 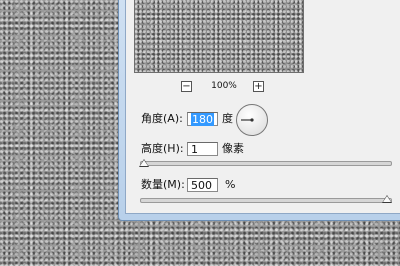 What do you see at coordinates (186, 86) in the screenshot?
I see `zoom-out-button: −` at bounding box center [186, 86].